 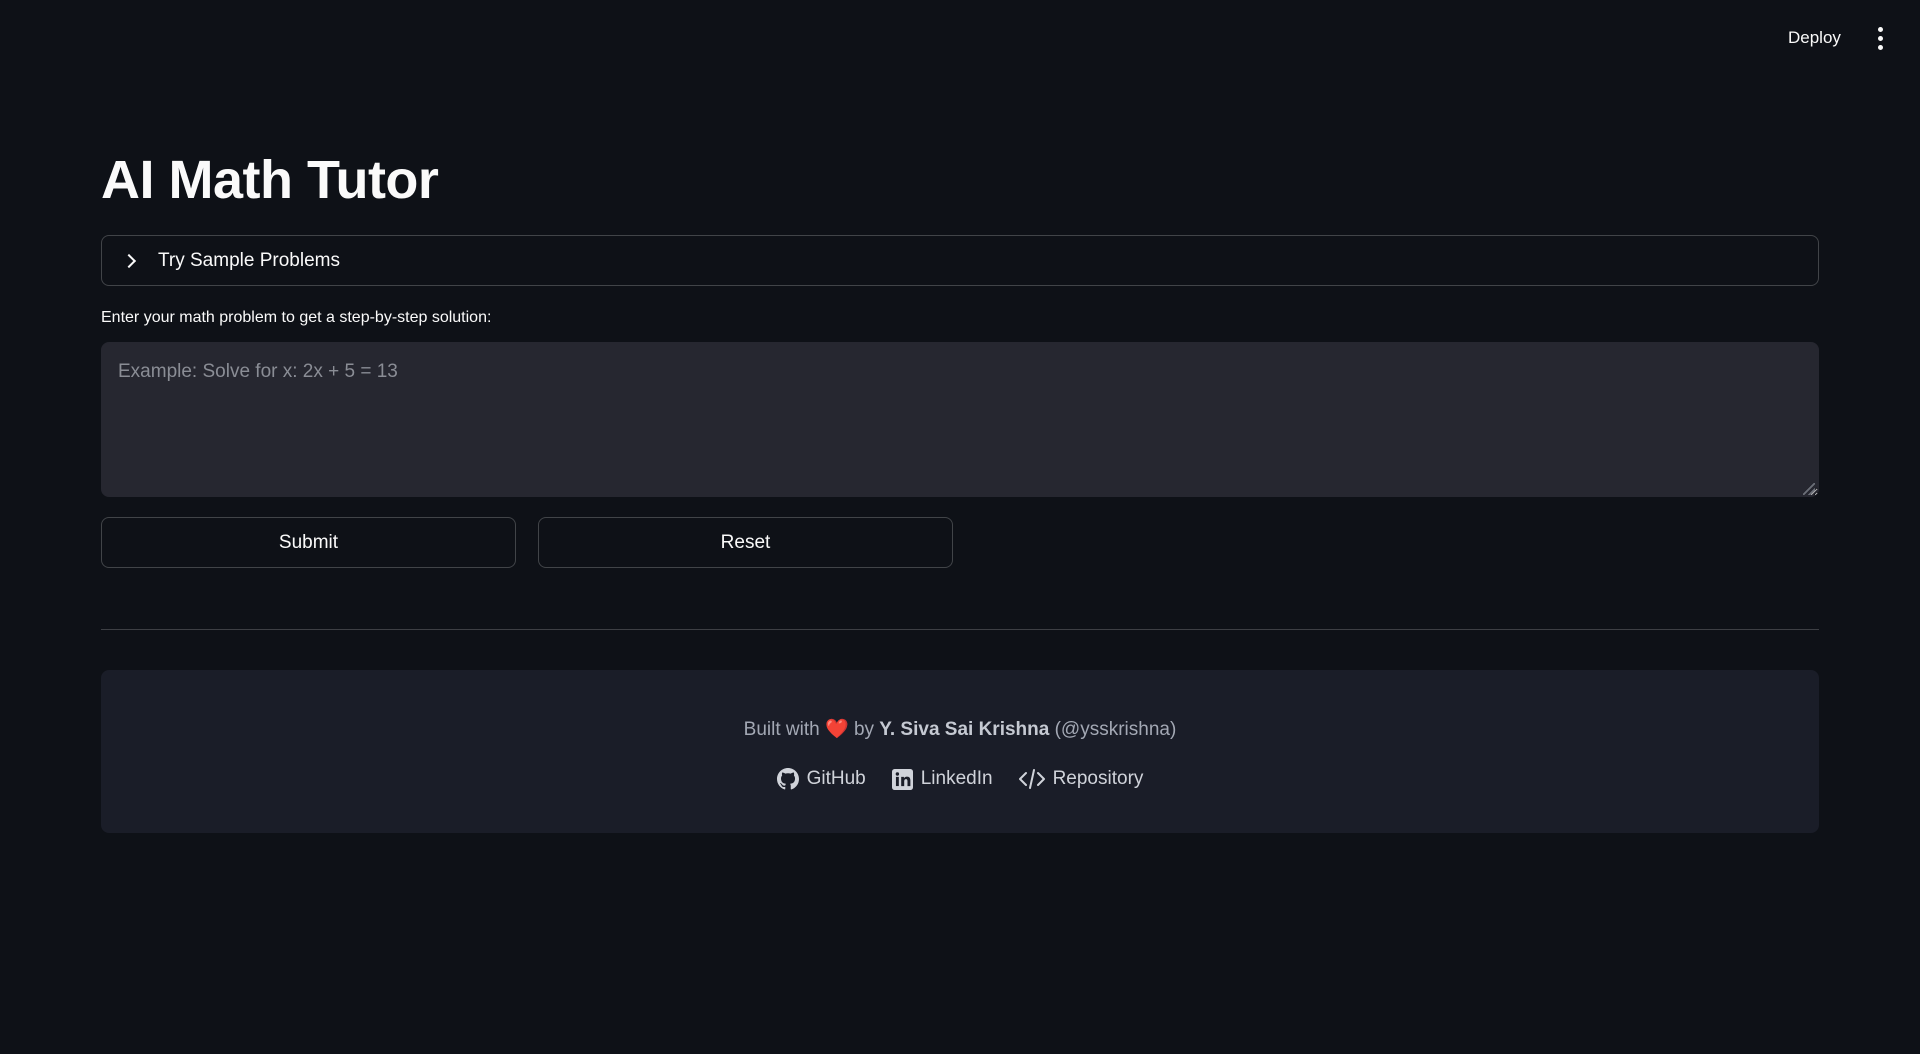 What do you see at coordinates (1115, 729) in the screenshot?
I see `author-handle: (@ysskrishna)` at bounding box center [1115, 729].